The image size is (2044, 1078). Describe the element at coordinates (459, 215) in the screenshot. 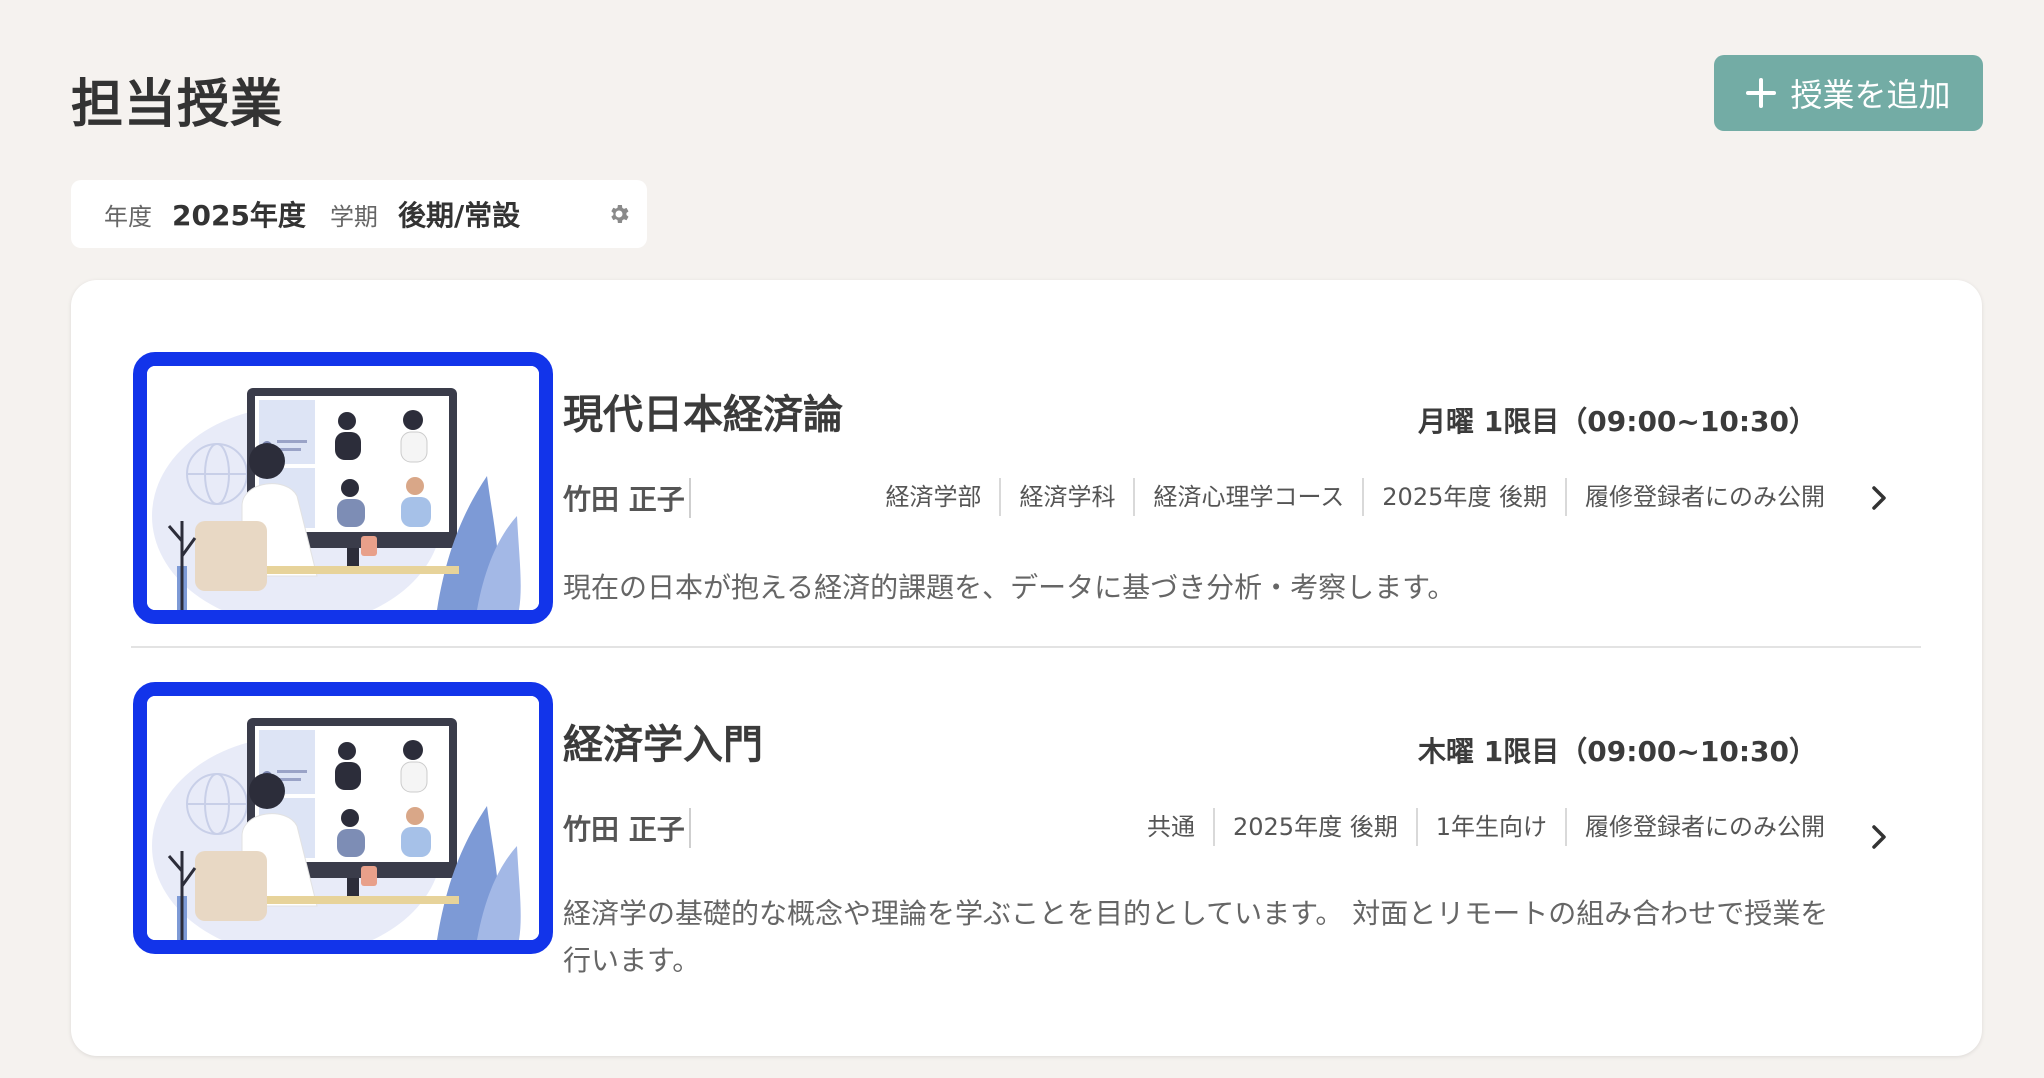

I see `term-value: 後期/常設` at that location.